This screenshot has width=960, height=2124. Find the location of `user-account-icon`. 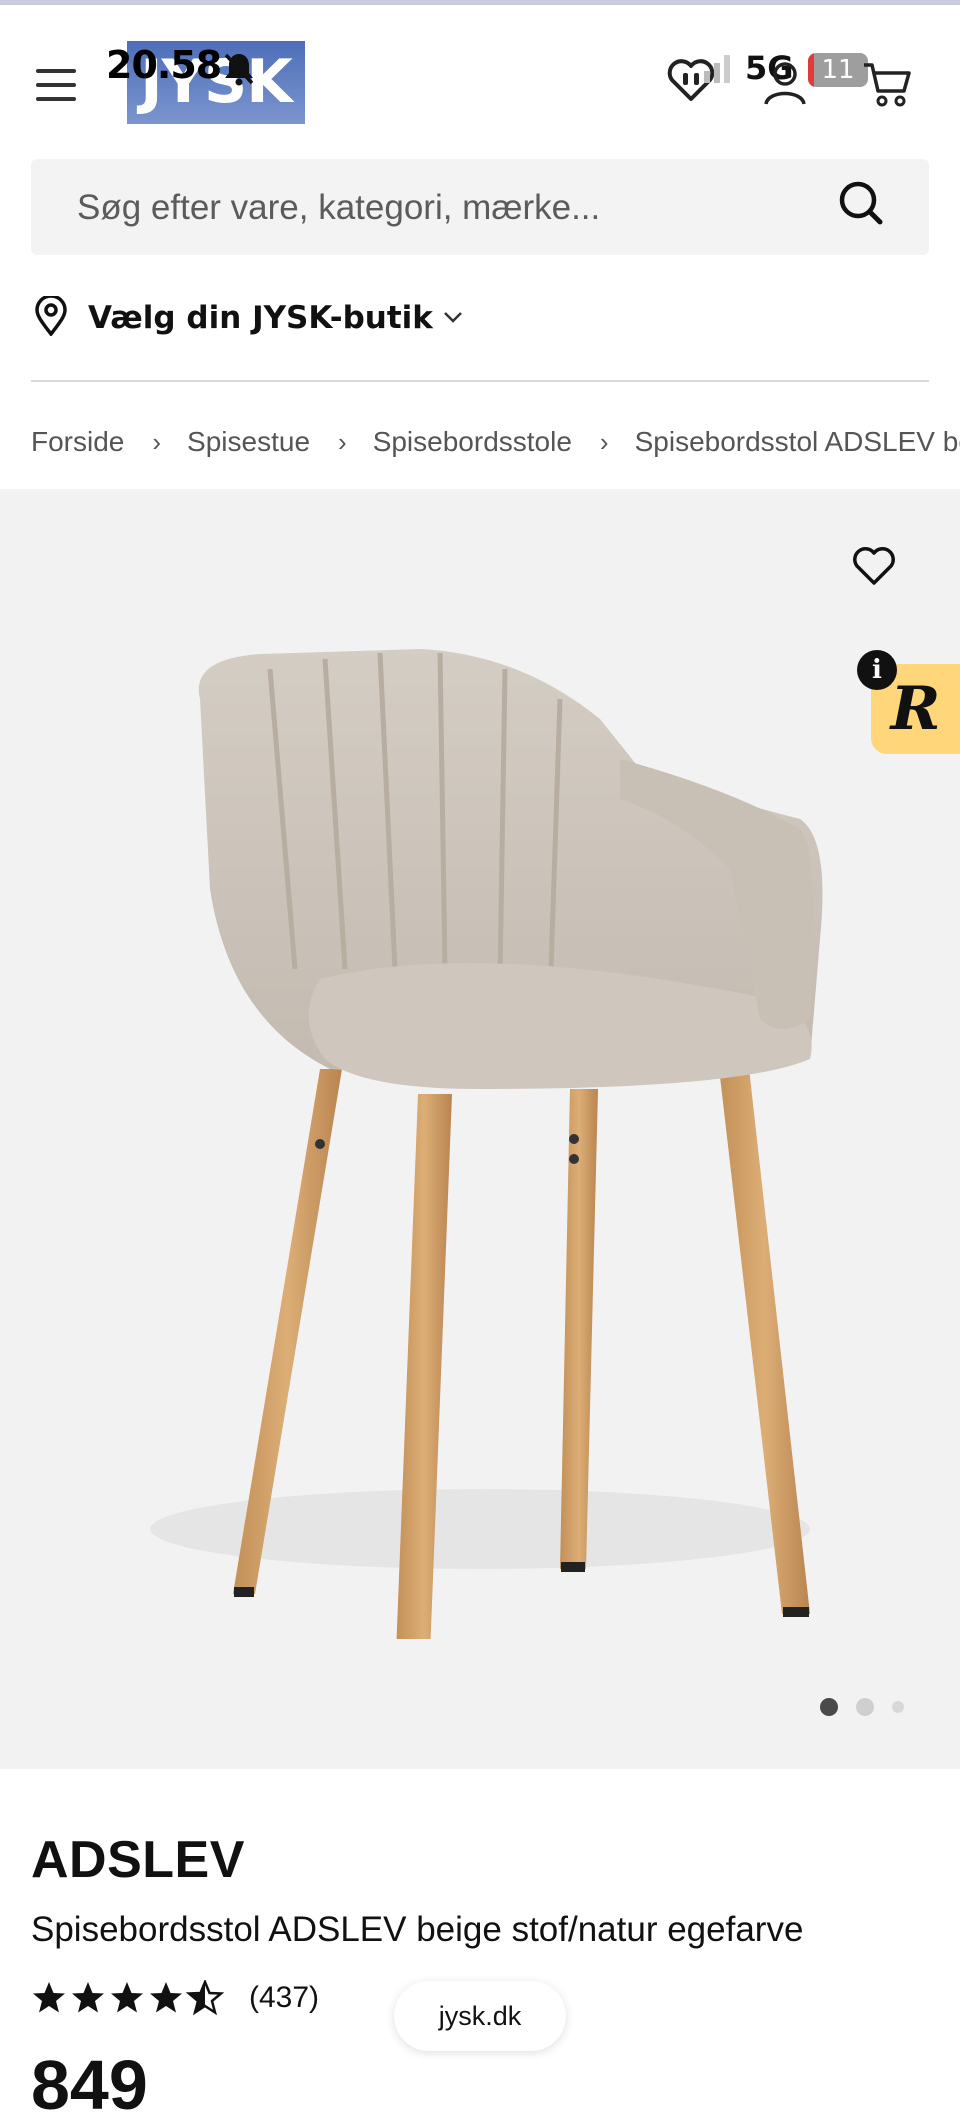

user-account-icon is located at coordinates (785, 85).